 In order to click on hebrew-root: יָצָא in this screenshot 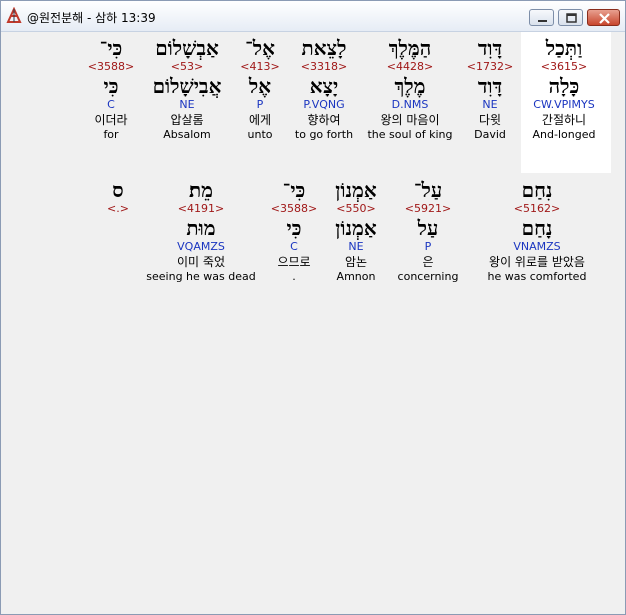, I will do `click(324, 86)`.